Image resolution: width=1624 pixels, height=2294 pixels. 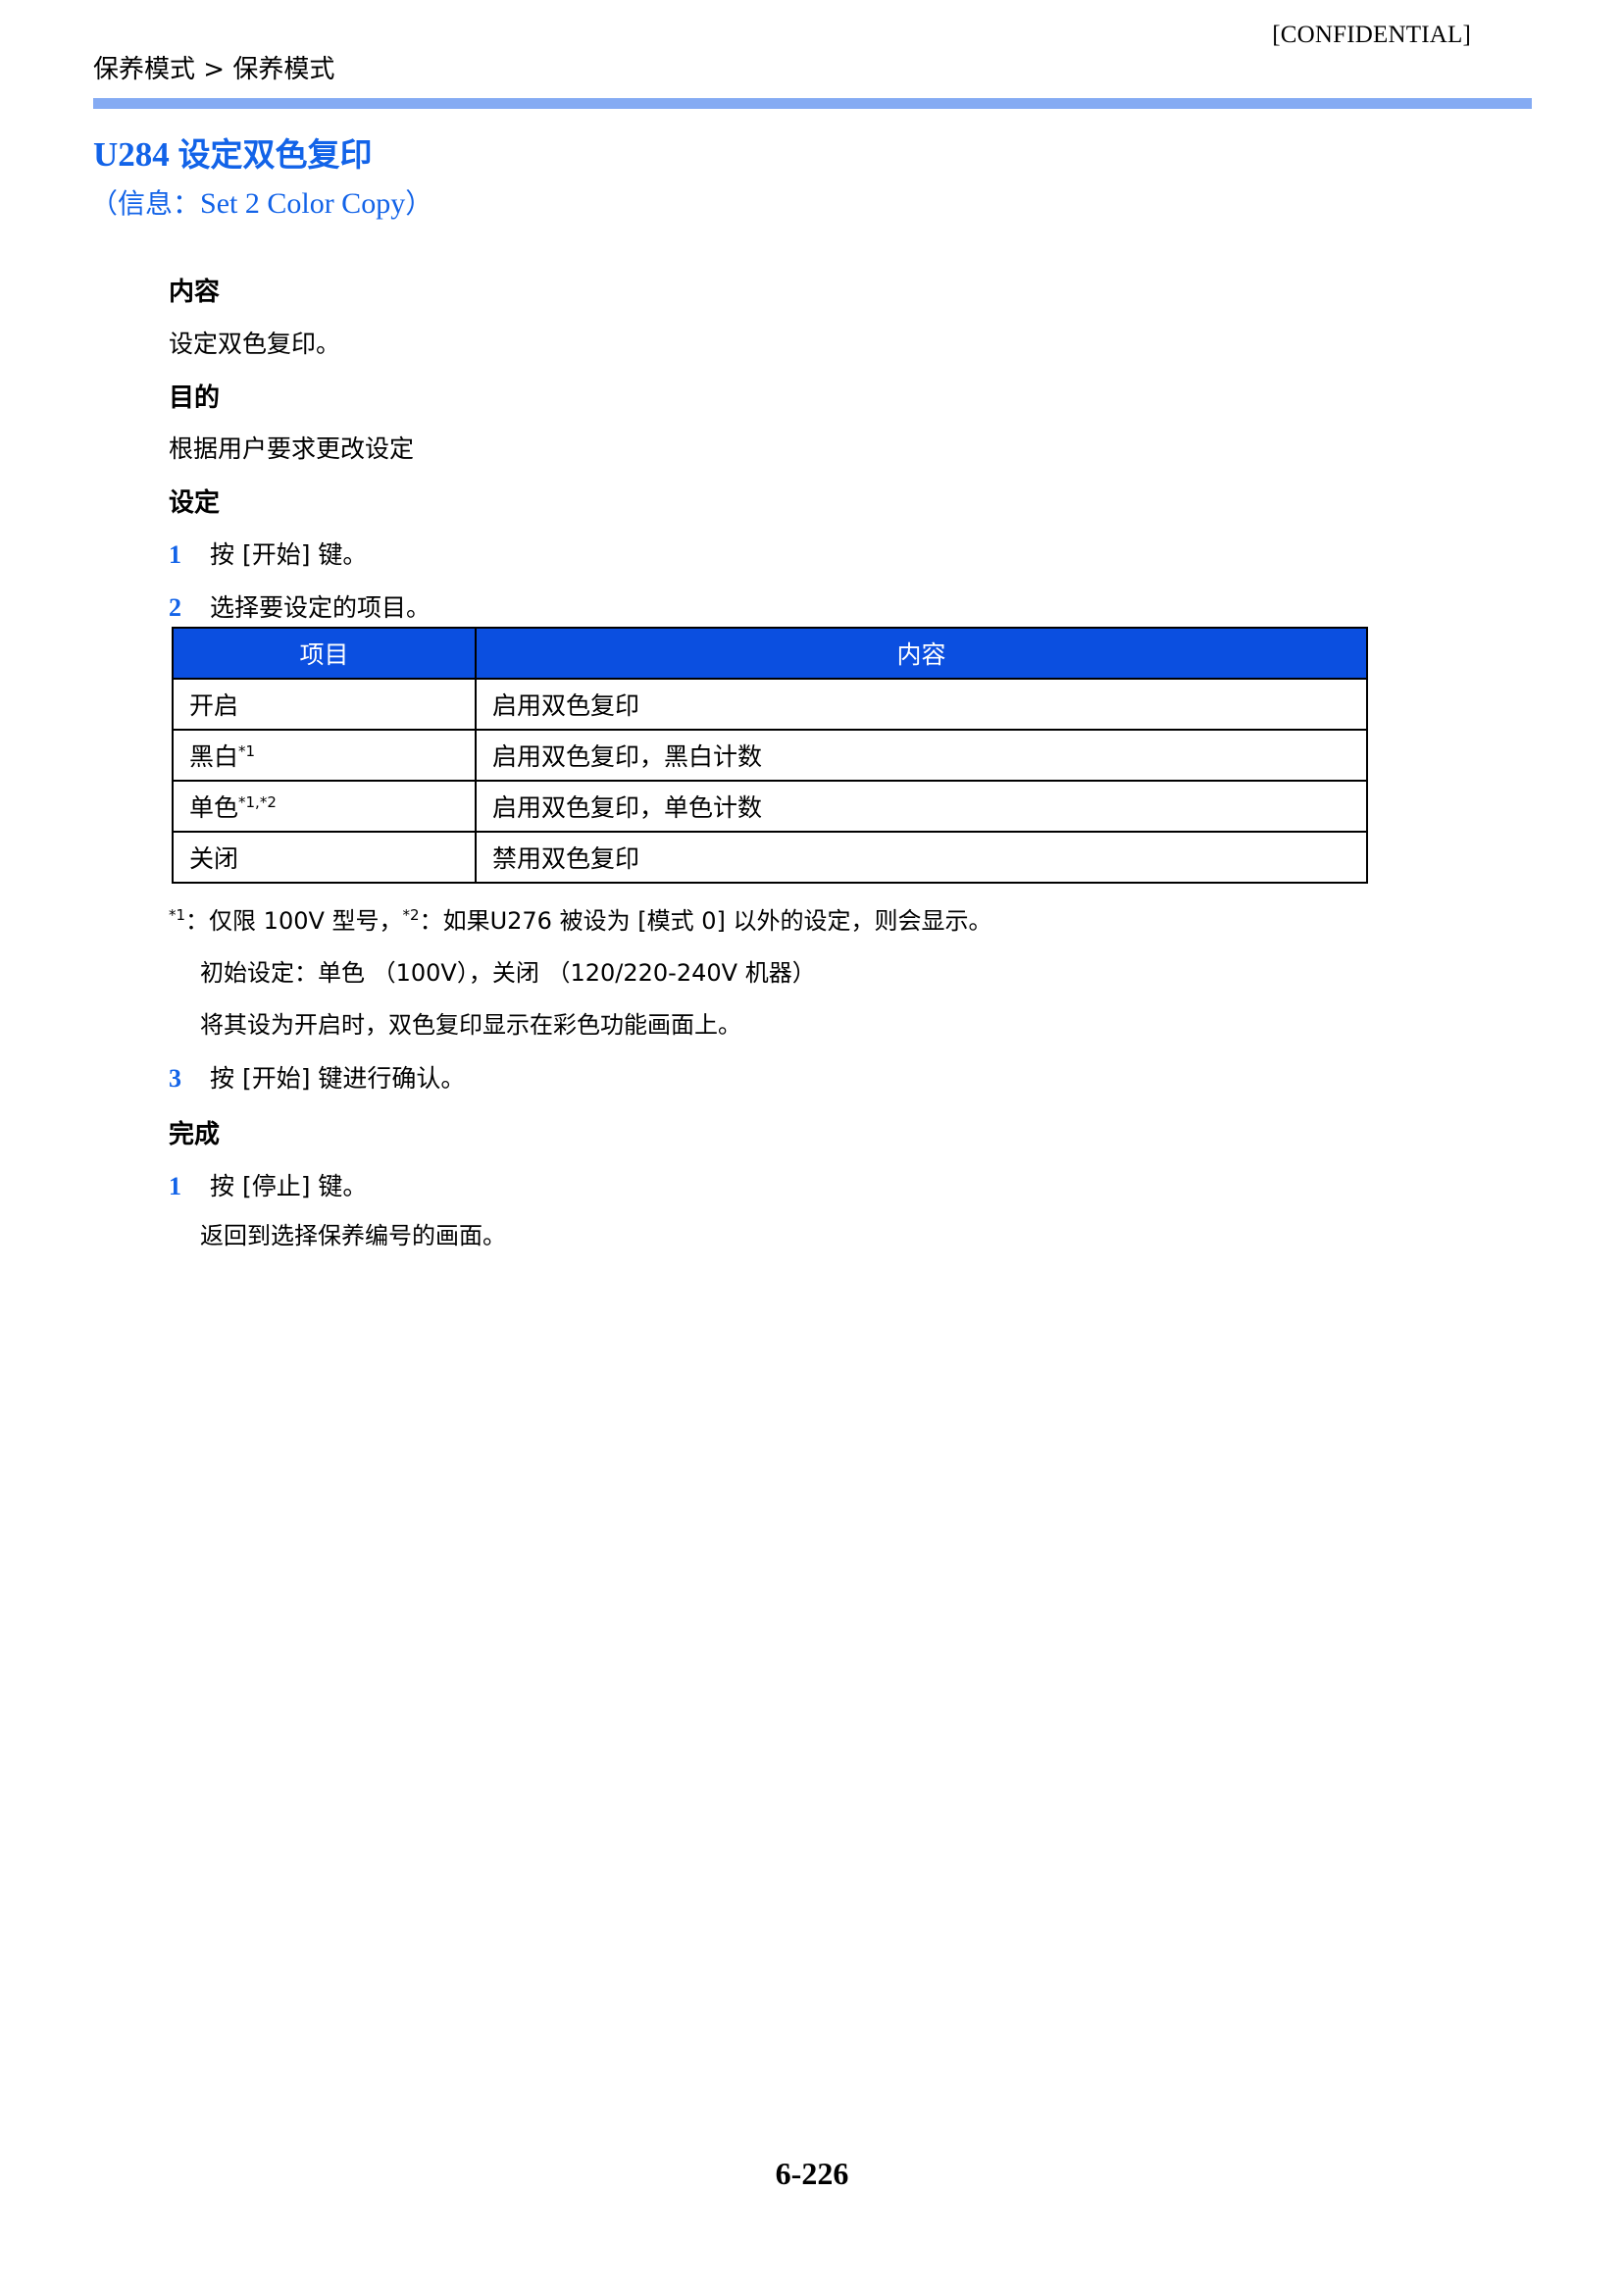 What do you see at coordinates (812, 2173) in the screenshot?
I see `page-number: 6-226` at bounding box center [812, 2173].